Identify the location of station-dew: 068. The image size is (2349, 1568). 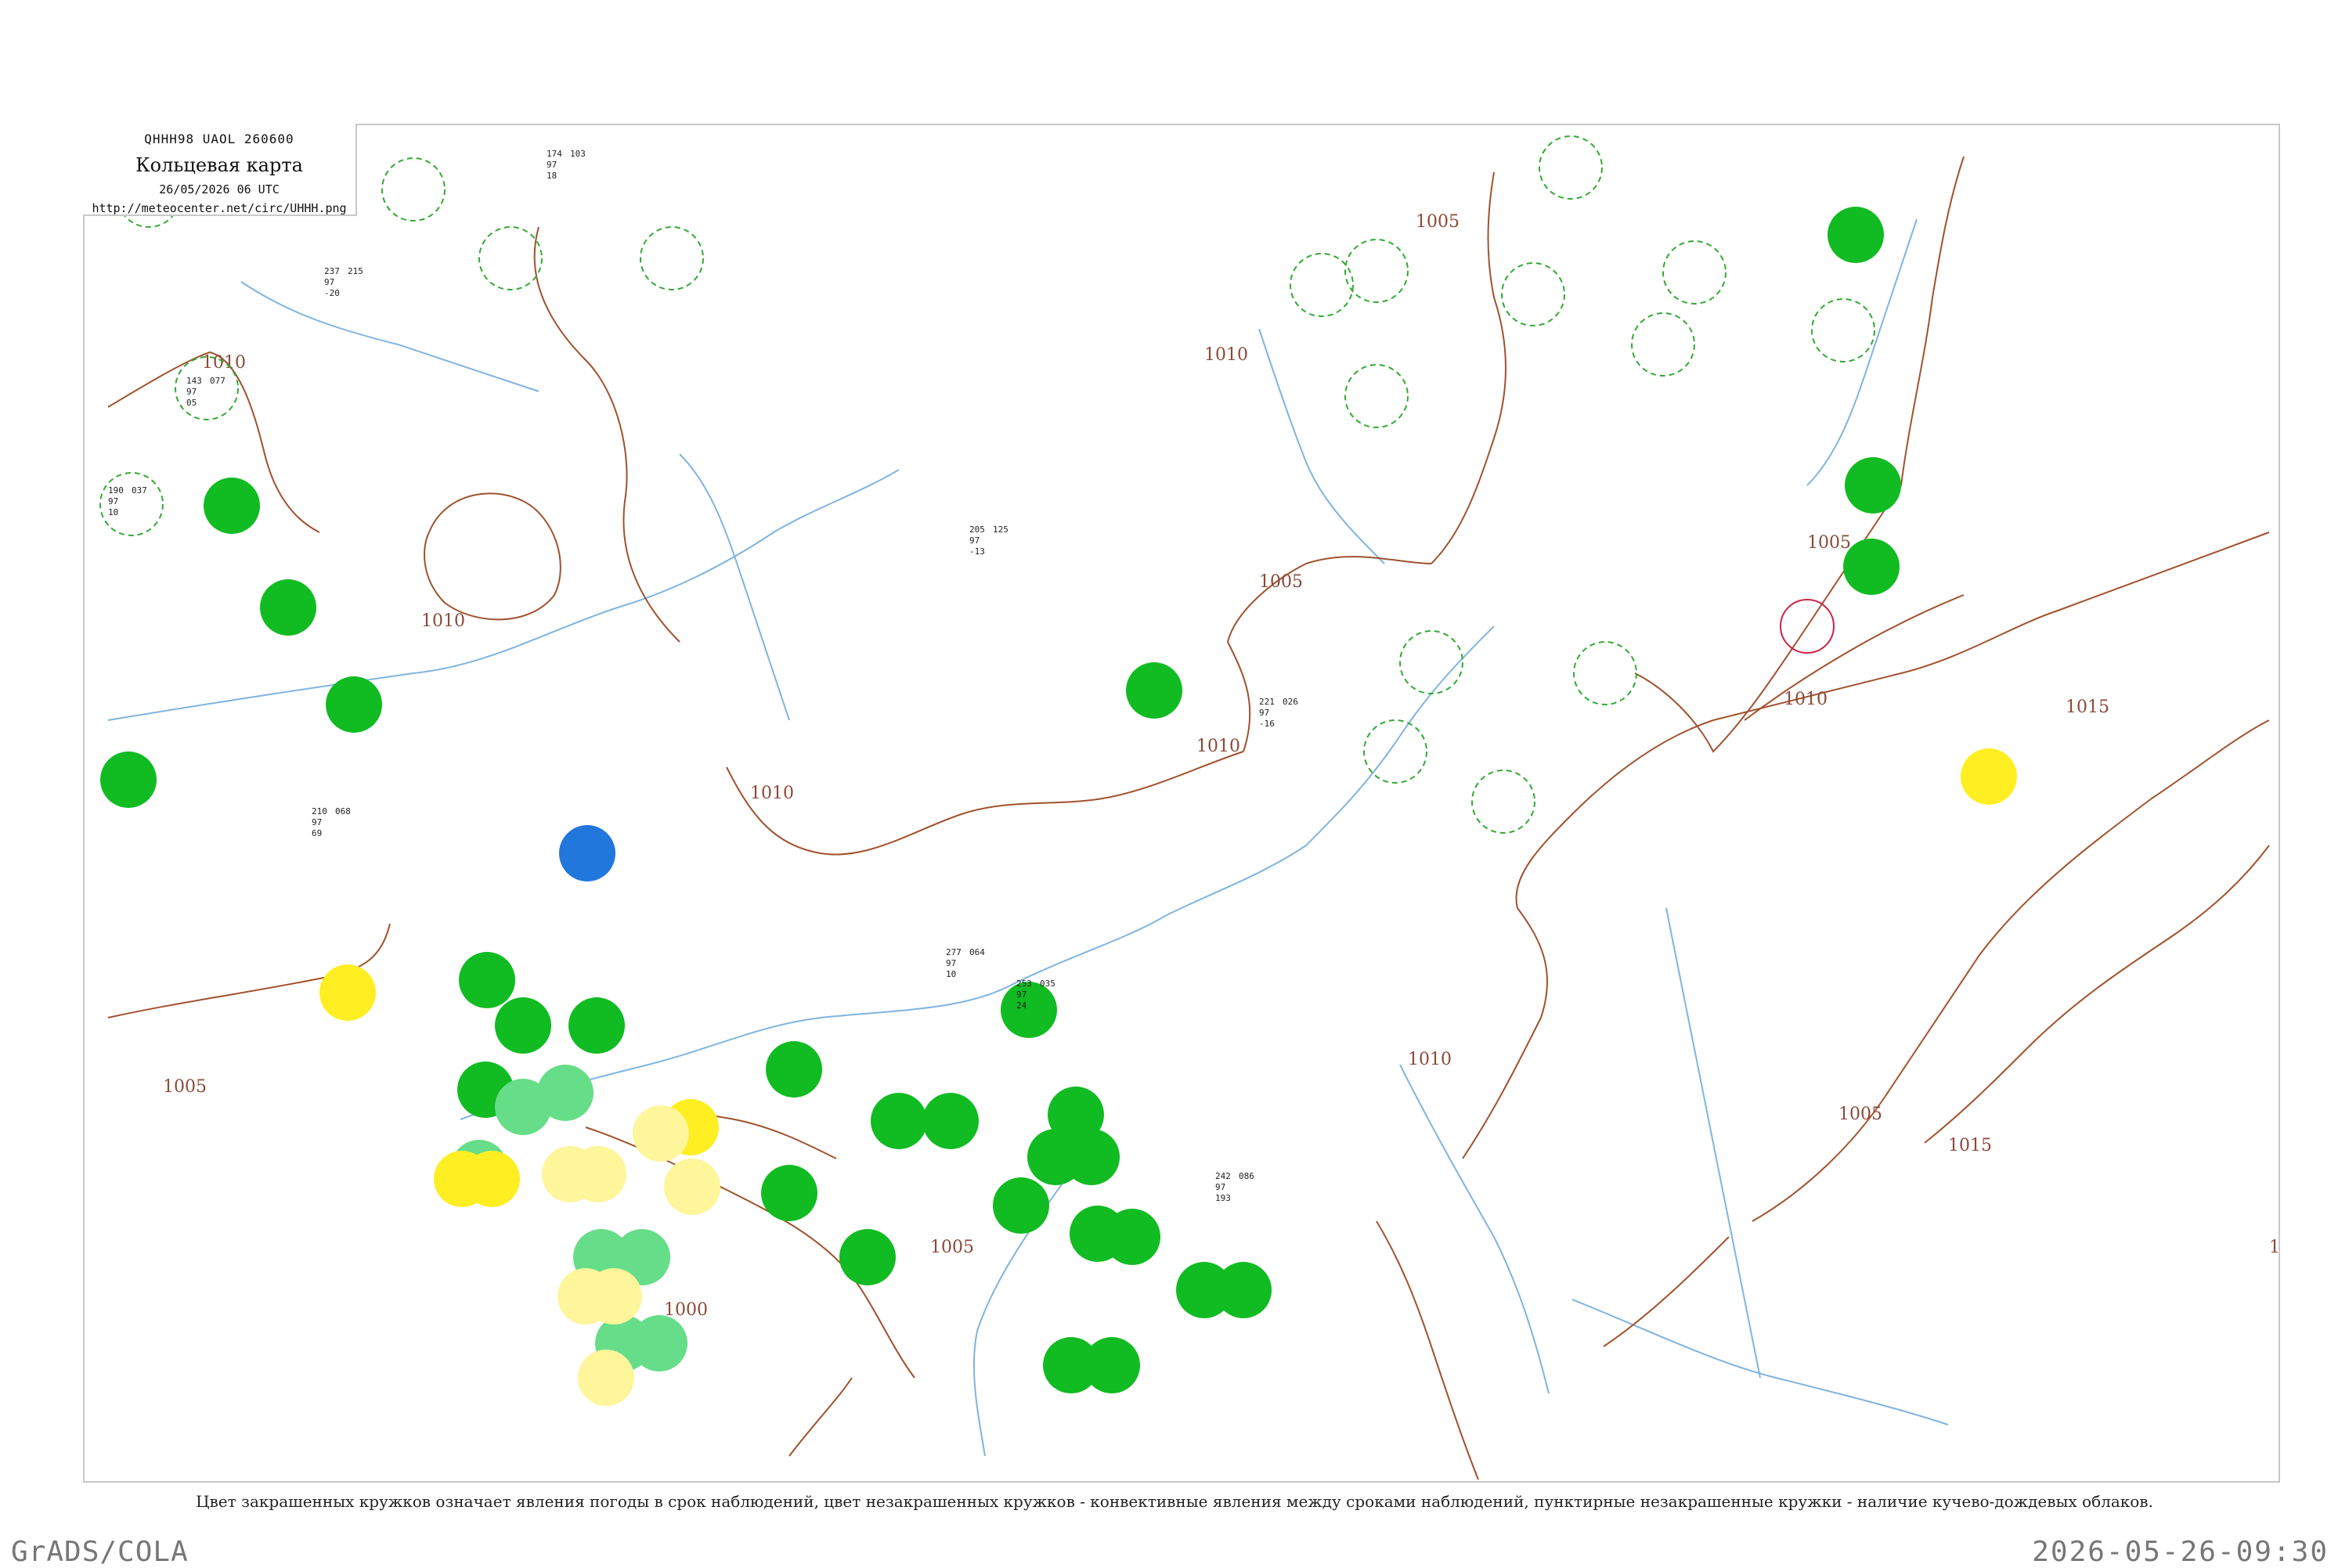
(343, 811).